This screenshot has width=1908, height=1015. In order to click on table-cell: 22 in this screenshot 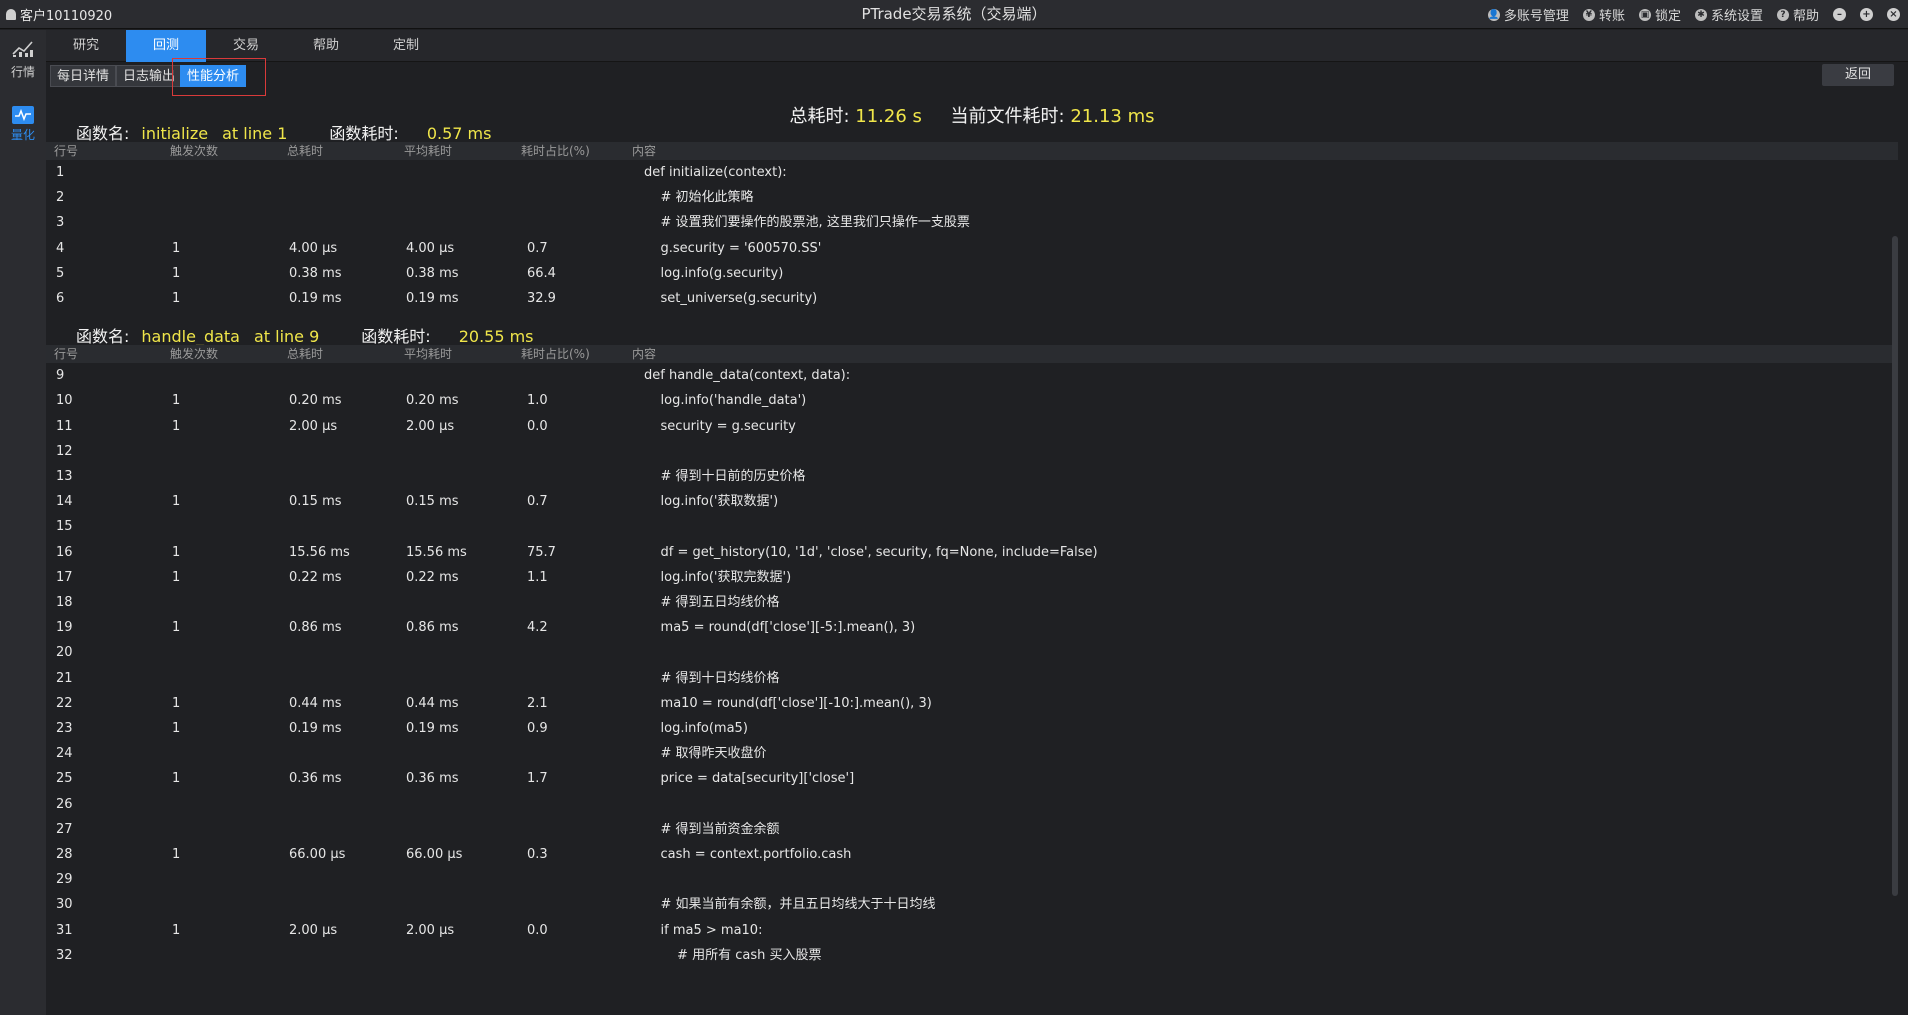, I will do `click(64, 703)`.